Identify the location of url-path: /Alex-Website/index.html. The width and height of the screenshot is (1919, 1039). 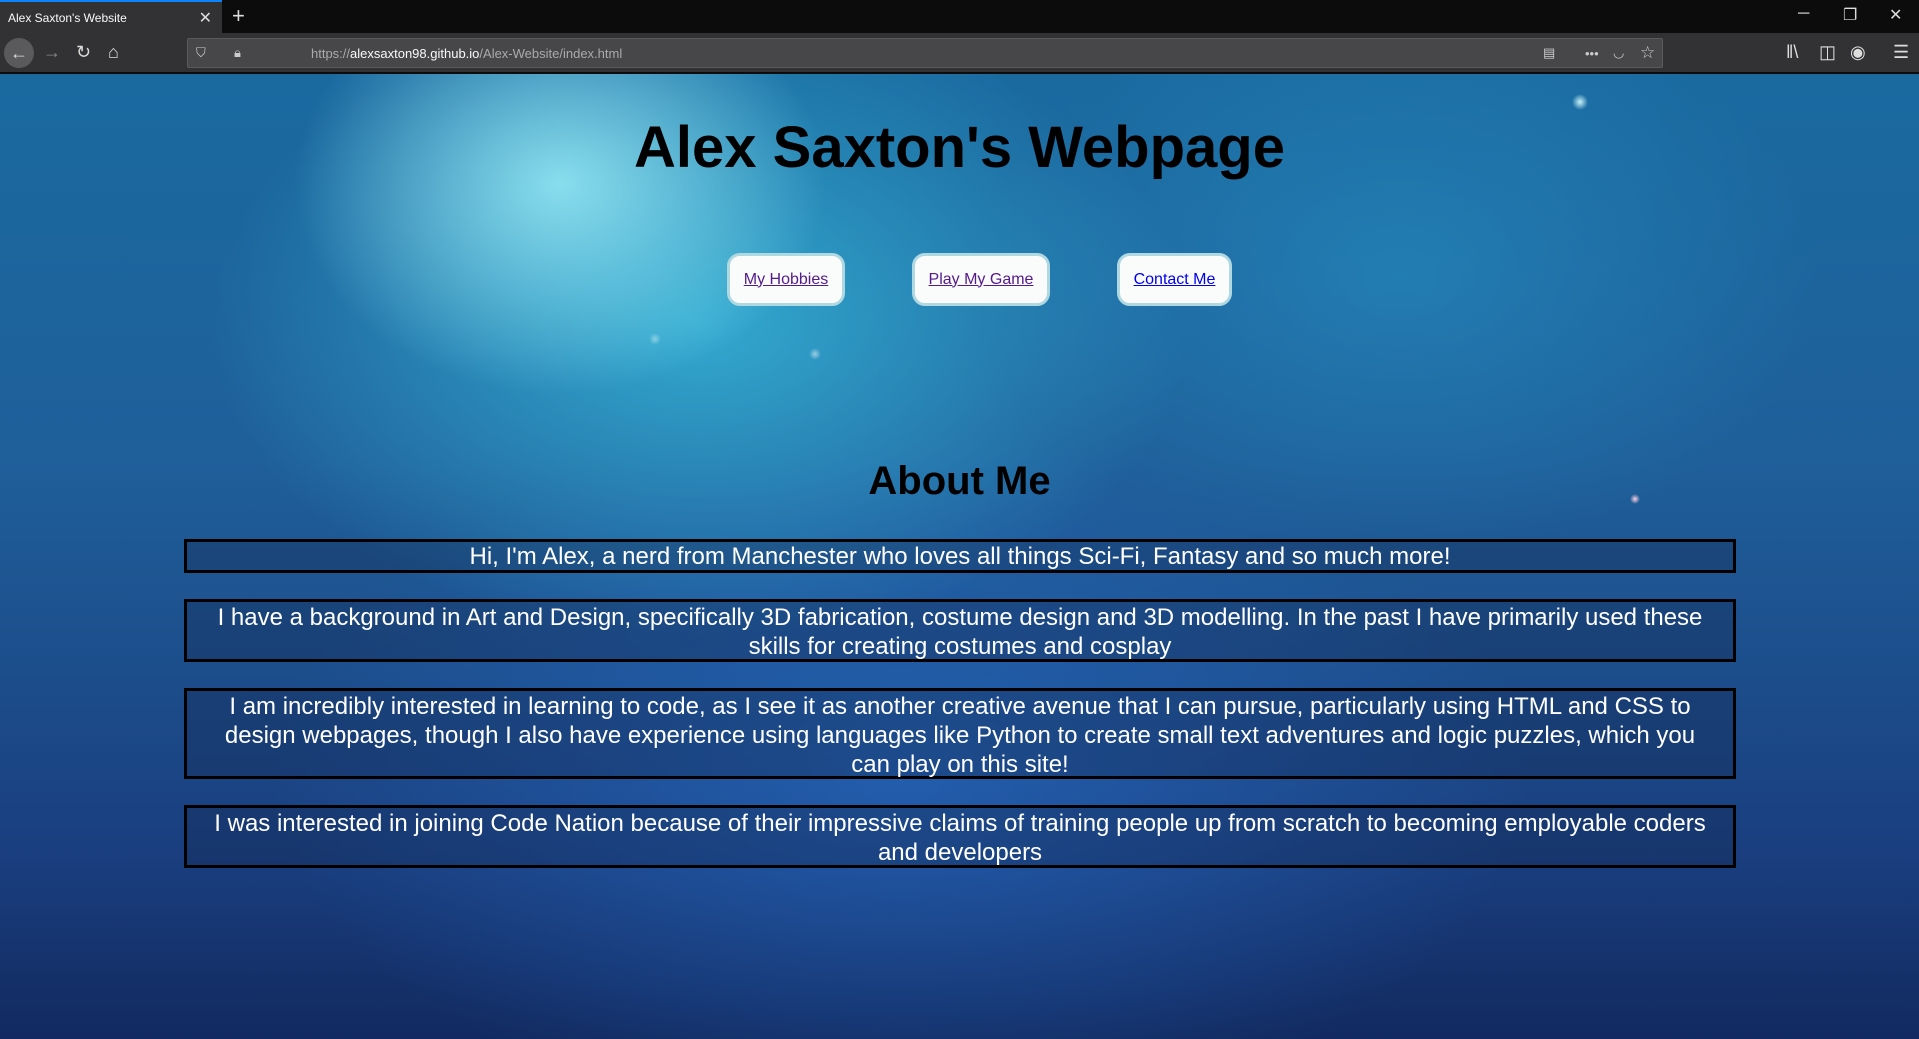
(551, 53).